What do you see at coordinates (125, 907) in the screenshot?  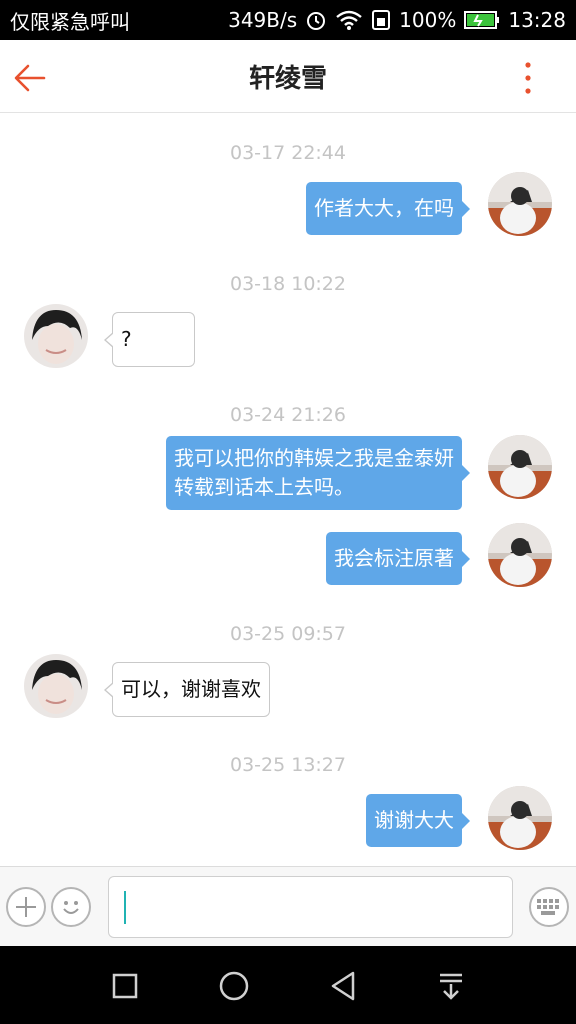 I see `text-cursor` at bounding box center [125, 907].